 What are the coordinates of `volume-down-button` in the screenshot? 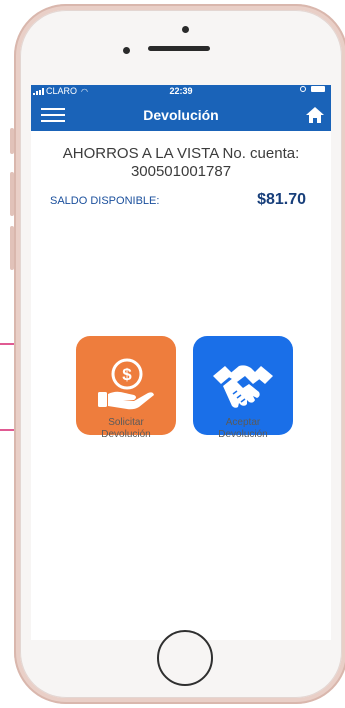 It's located at (12, 248).